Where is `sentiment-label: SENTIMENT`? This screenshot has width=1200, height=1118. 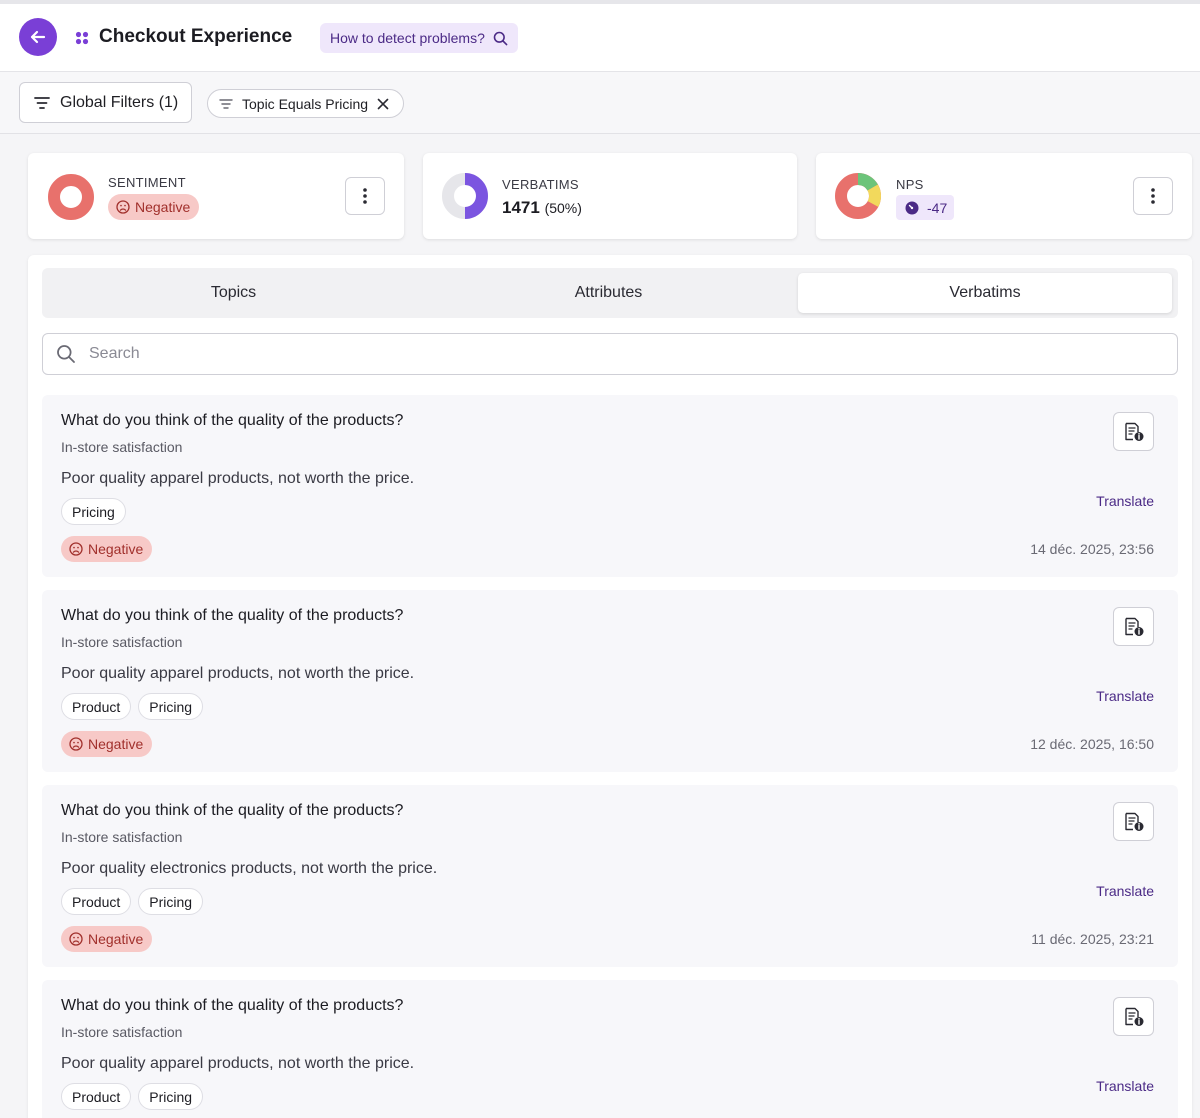
sentiment-label: SENTIMENT is located at coordinates (147, 182).